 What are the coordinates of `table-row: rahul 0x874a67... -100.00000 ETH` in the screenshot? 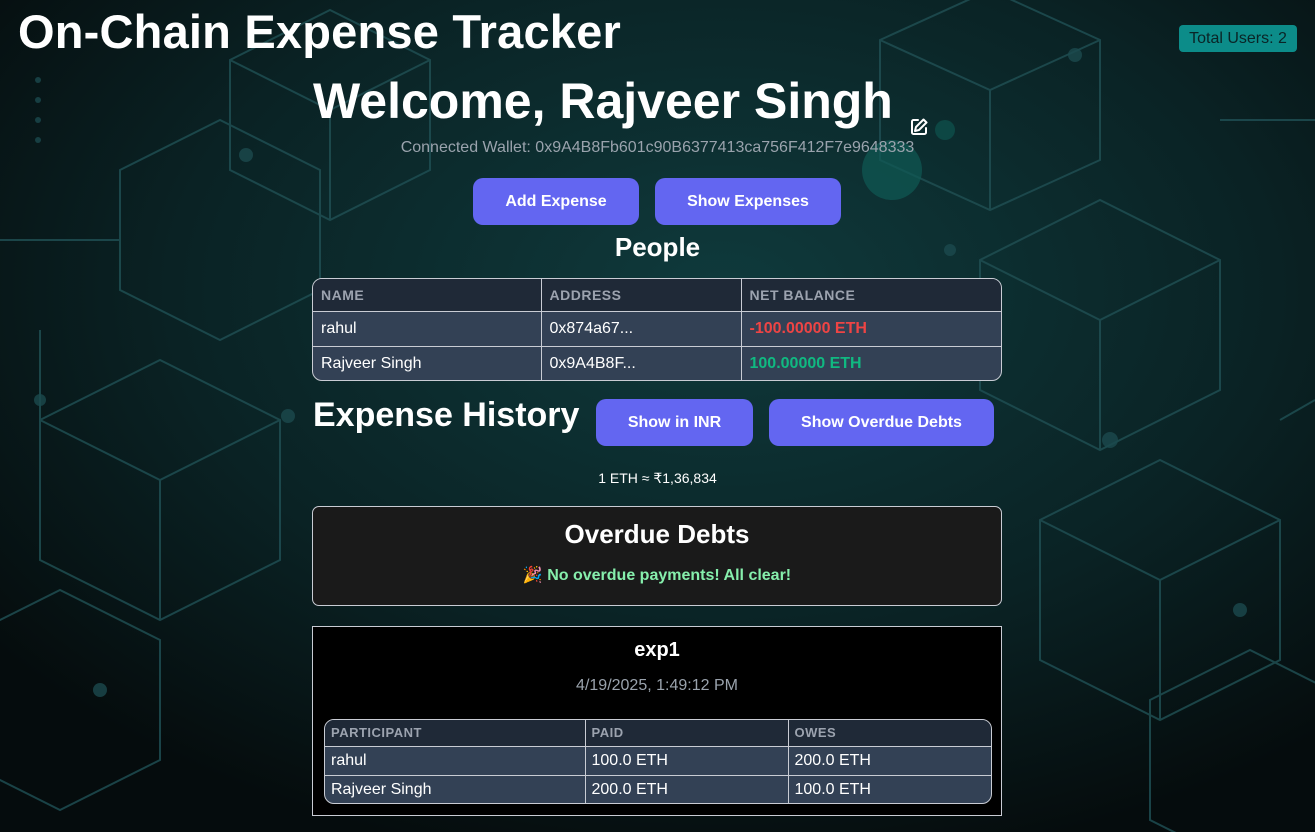 It's located at (657, 329).